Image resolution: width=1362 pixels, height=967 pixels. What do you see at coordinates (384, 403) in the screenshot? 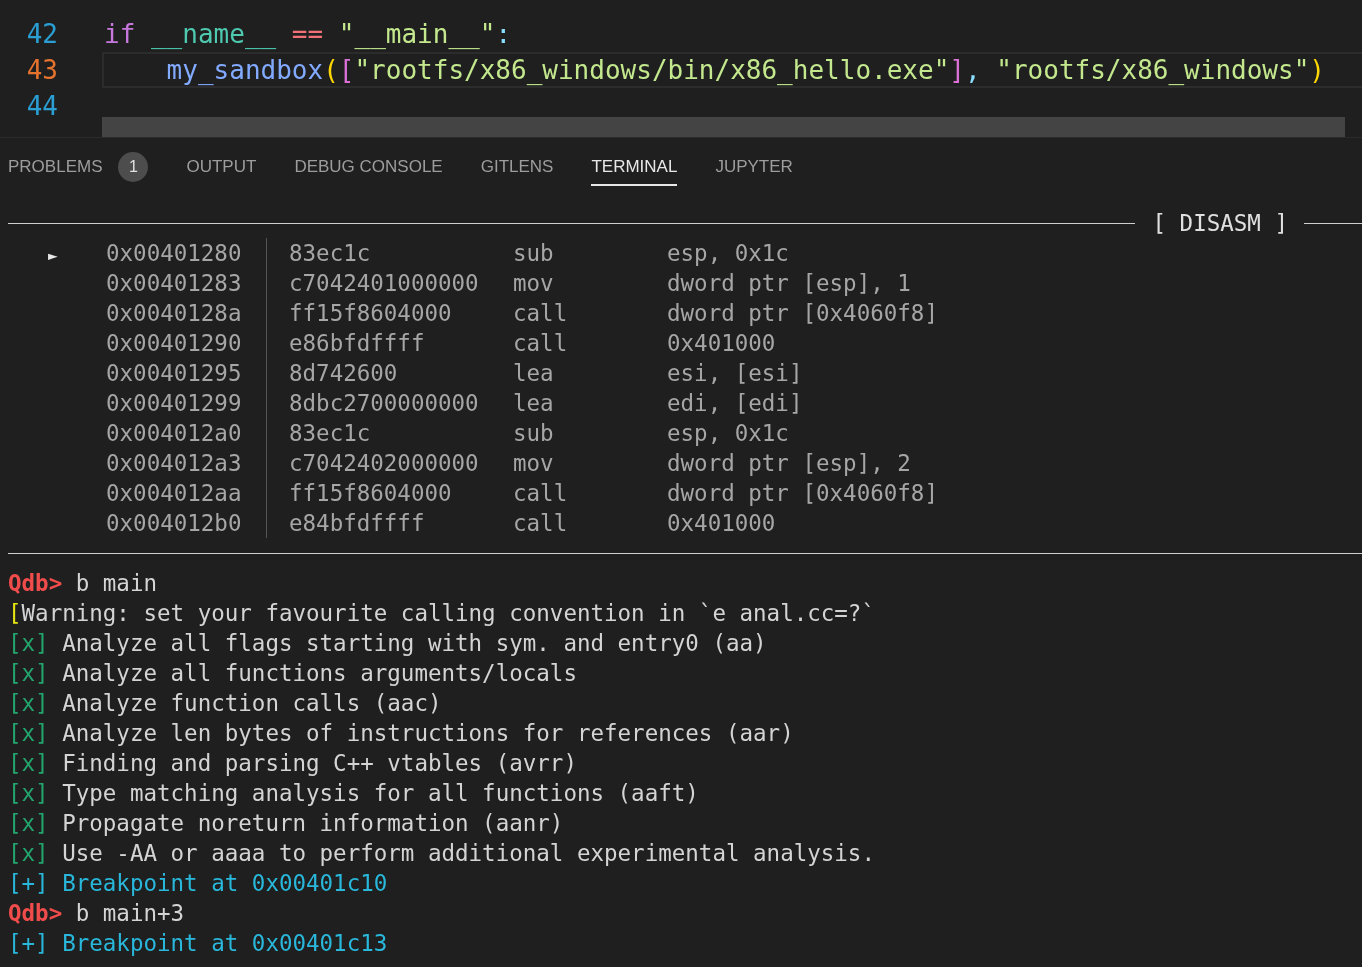
I see `bytes-cell: 8dbc2700000000` at bounding box center [384, 403].